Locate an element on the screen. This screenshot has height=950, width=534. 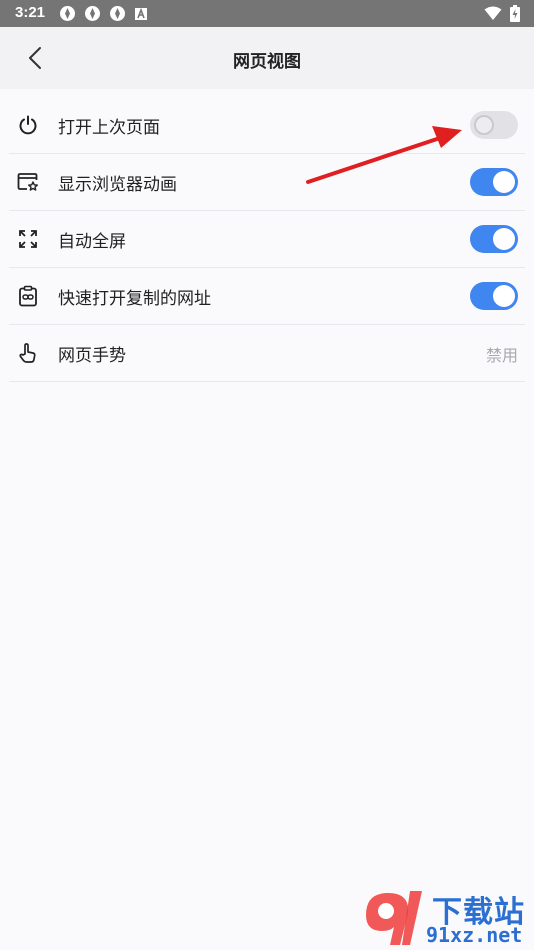
auto-fullscreen-toggle is located at coordinates (494, 239).